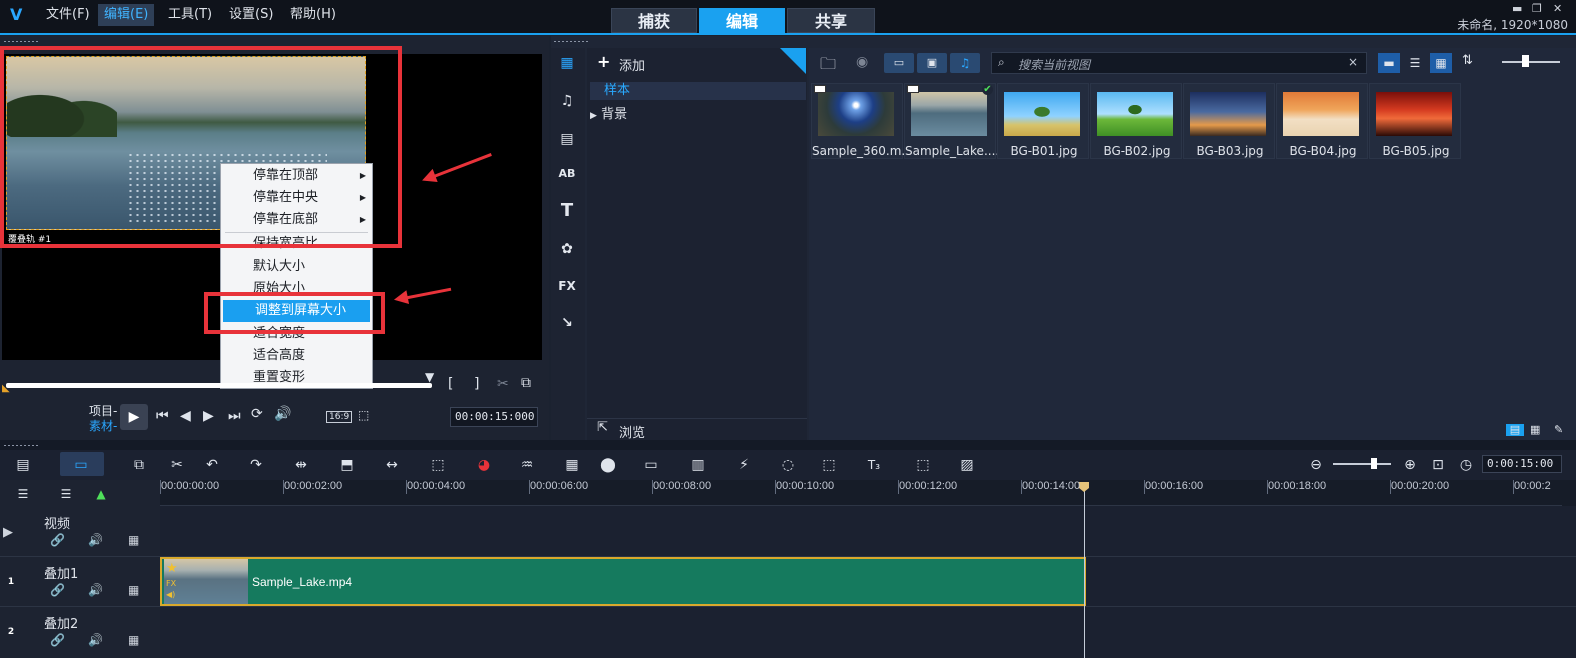 The width and height of the screenshot is (1576, 658). What do you see at coordinates (1084, 572) in the screenshot?
I see `playhead-line` at bounding box center [1084, 572].